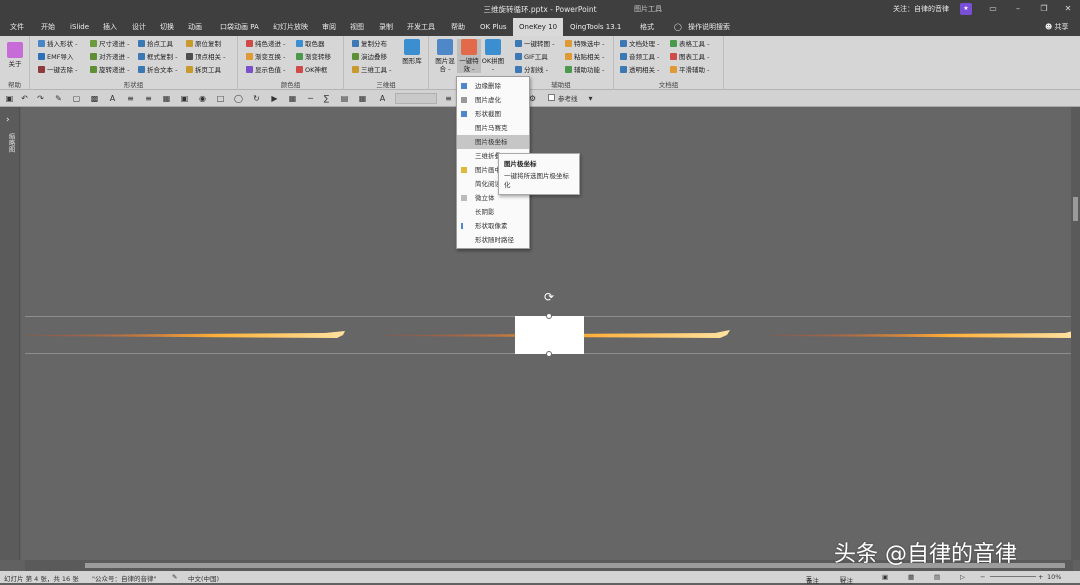 The image size is (1080, 585). What do you see at coordinates (1075, 333) in the screenshot?
I see `vertical-scrollbar` at bounding box center [1075, 333].